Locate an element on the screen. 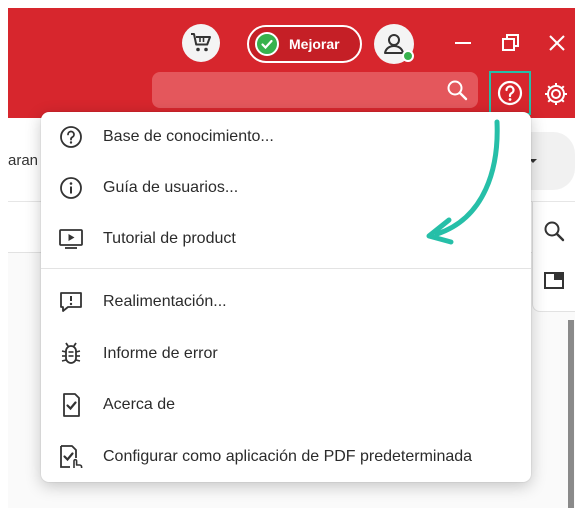 This screenshot has width=575, height=508. panel-window-icon is located at coordinates (554, 283).